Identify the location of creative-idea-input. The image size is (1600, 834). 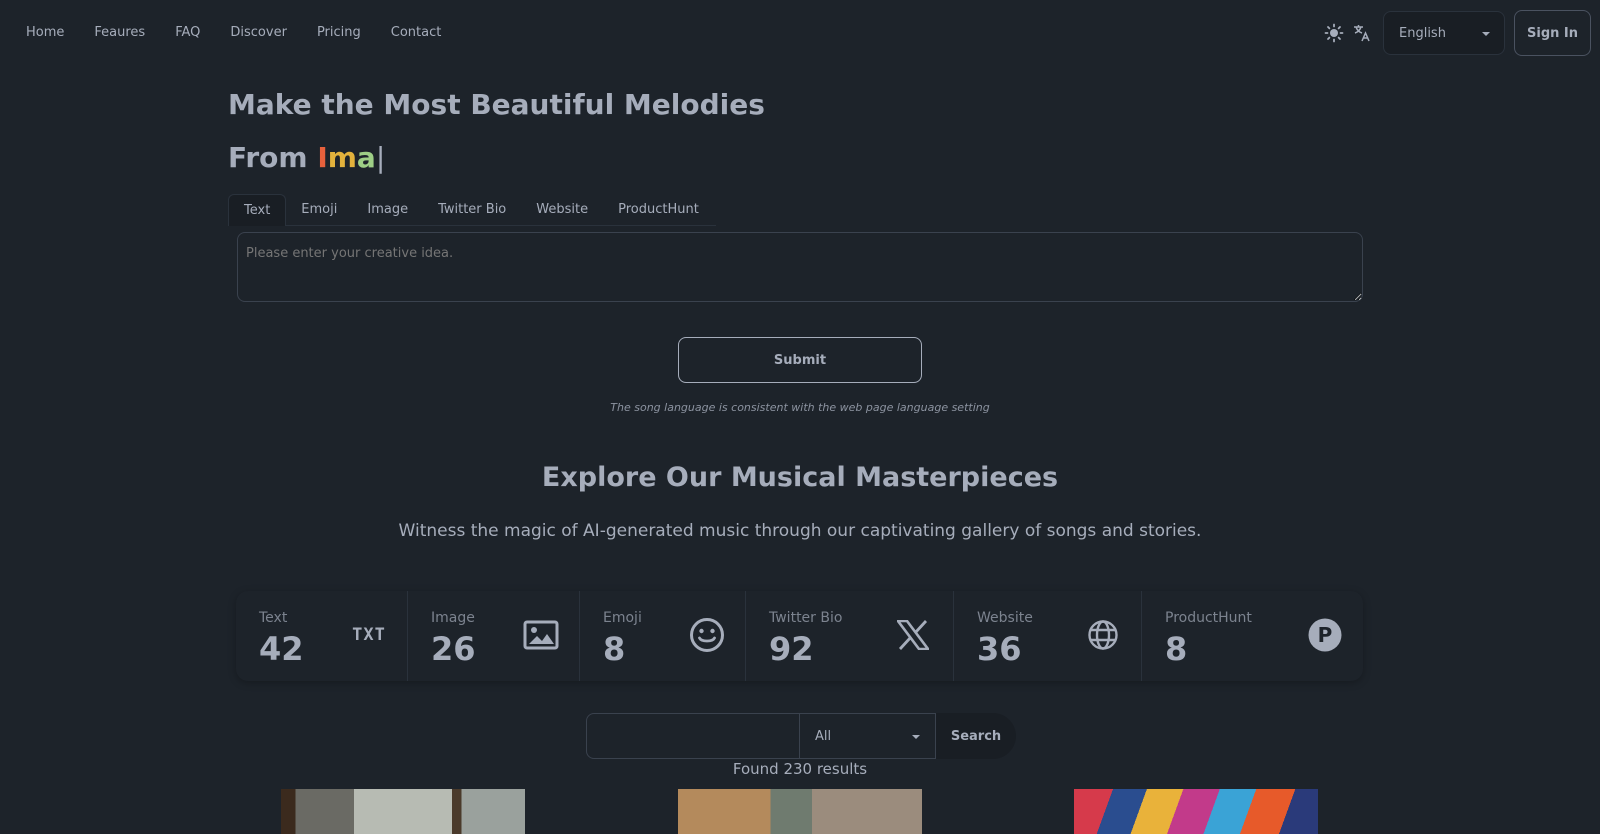
(800, 267).